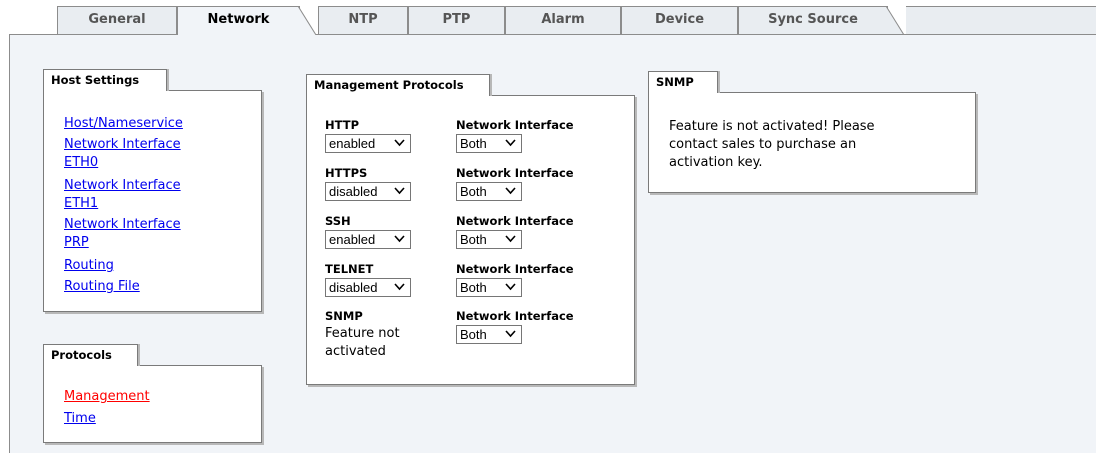 This screenshot has width=1096, height=453. I want to click on https-status-select: disabled, so click(368, 191).